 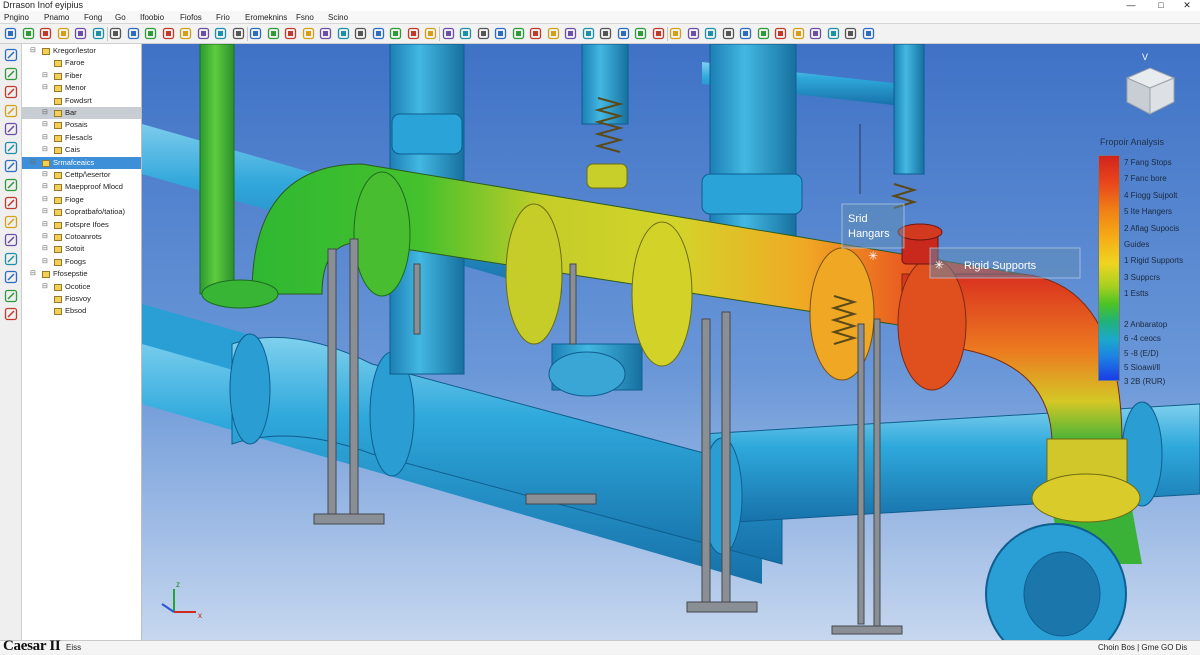 What do you see at coordinates (81, 299) in the screenshot?
I see `tree-item: Fiosvoy` at bounding box center [81, 299].